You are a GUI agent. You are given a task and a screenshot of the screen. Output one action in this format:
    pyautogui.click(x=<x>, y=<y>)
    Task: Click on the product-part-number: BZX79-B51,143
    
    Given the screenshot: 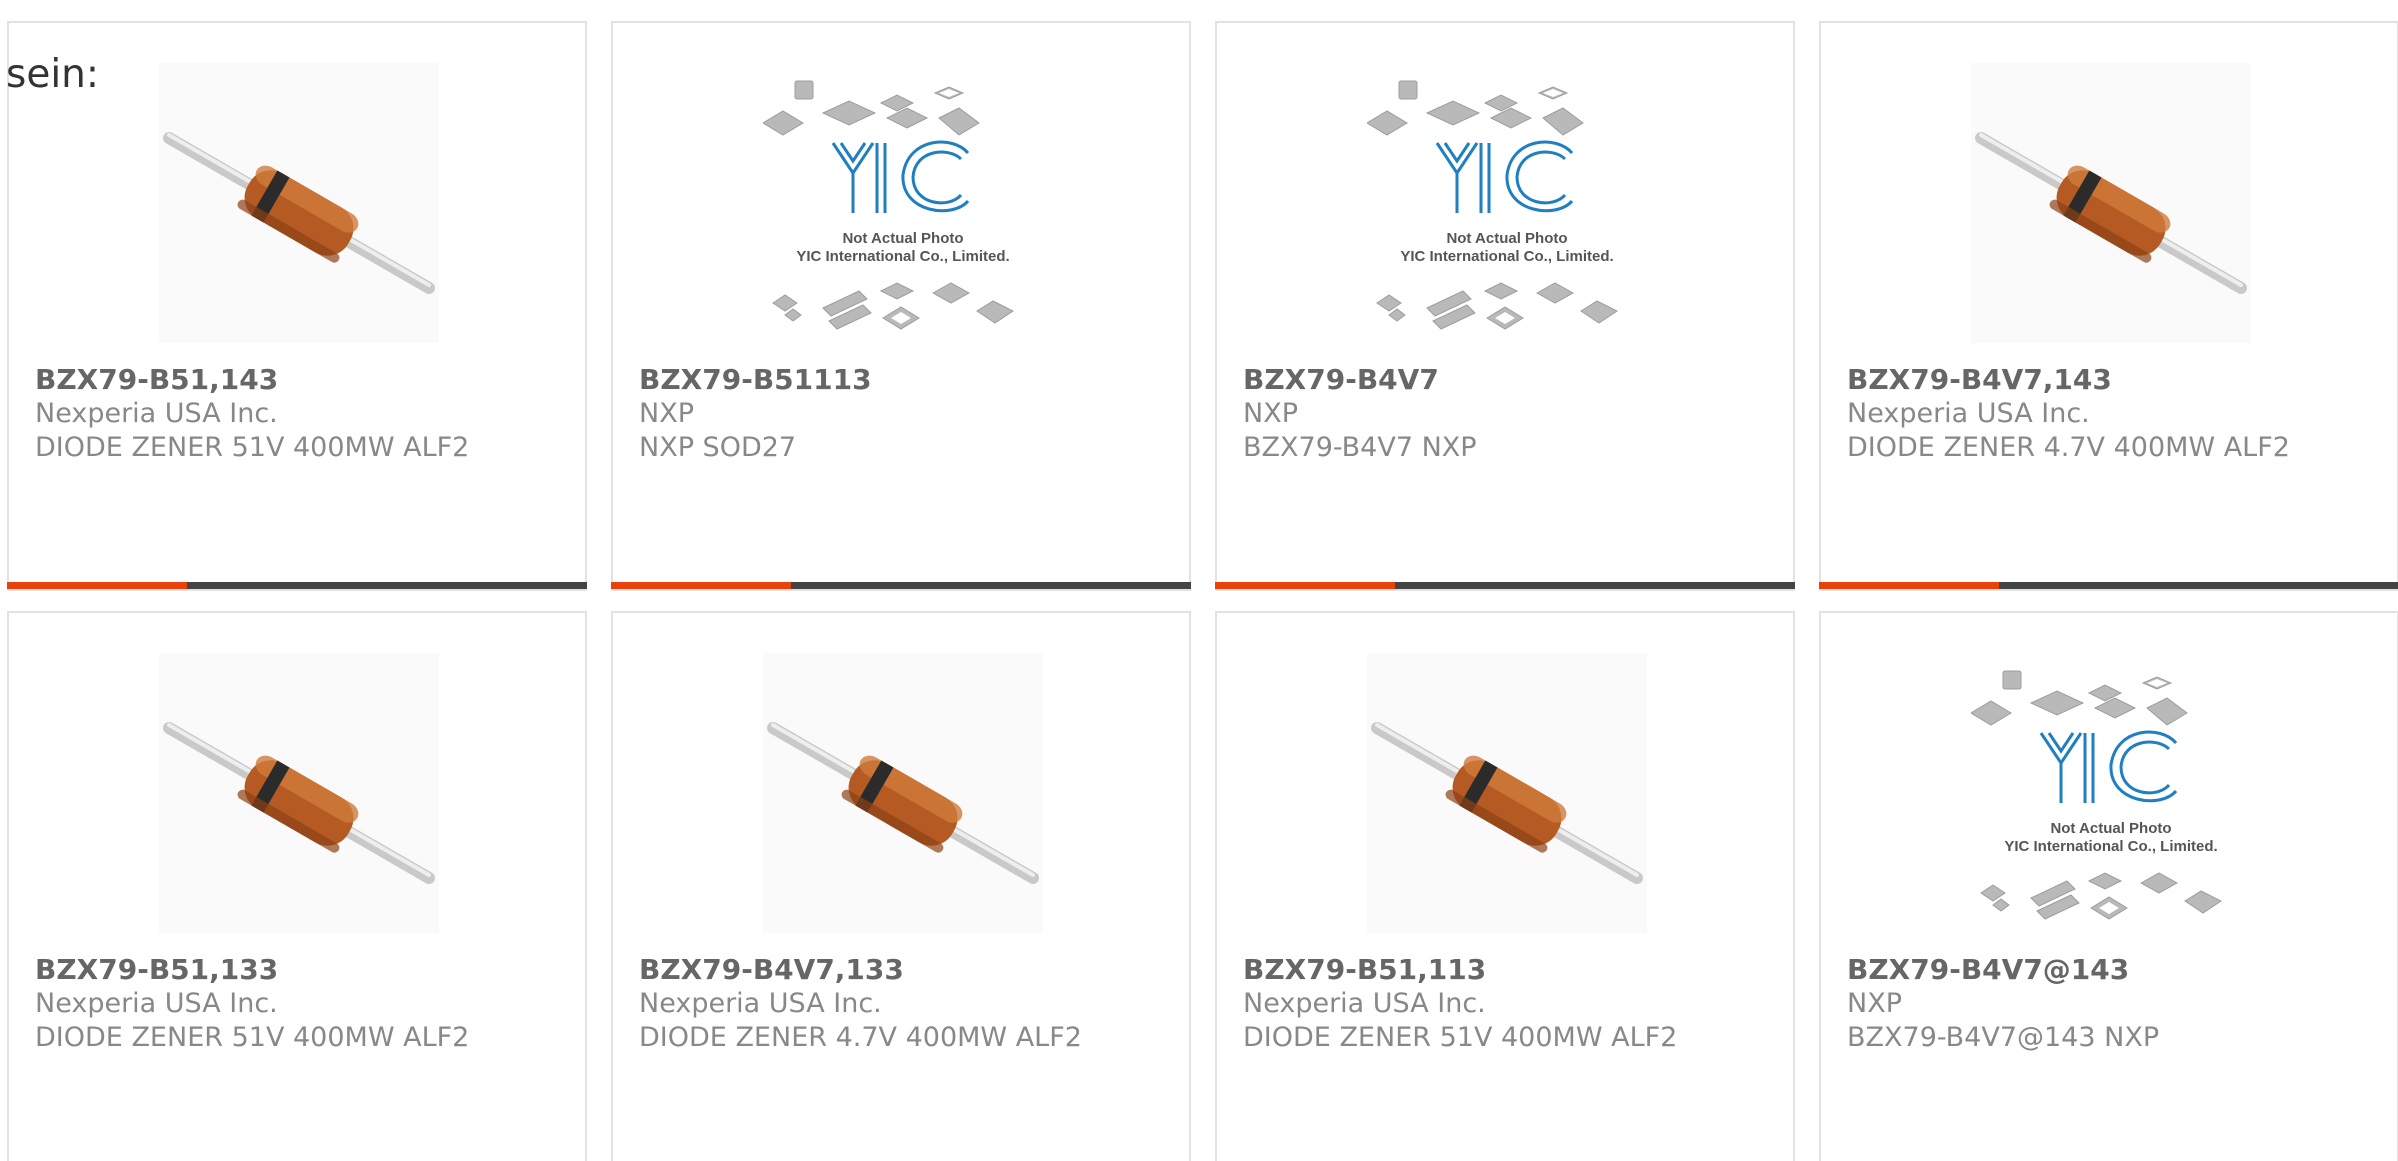 What is the action you would take?
    pyautogui.click(x=305, y=380)
    